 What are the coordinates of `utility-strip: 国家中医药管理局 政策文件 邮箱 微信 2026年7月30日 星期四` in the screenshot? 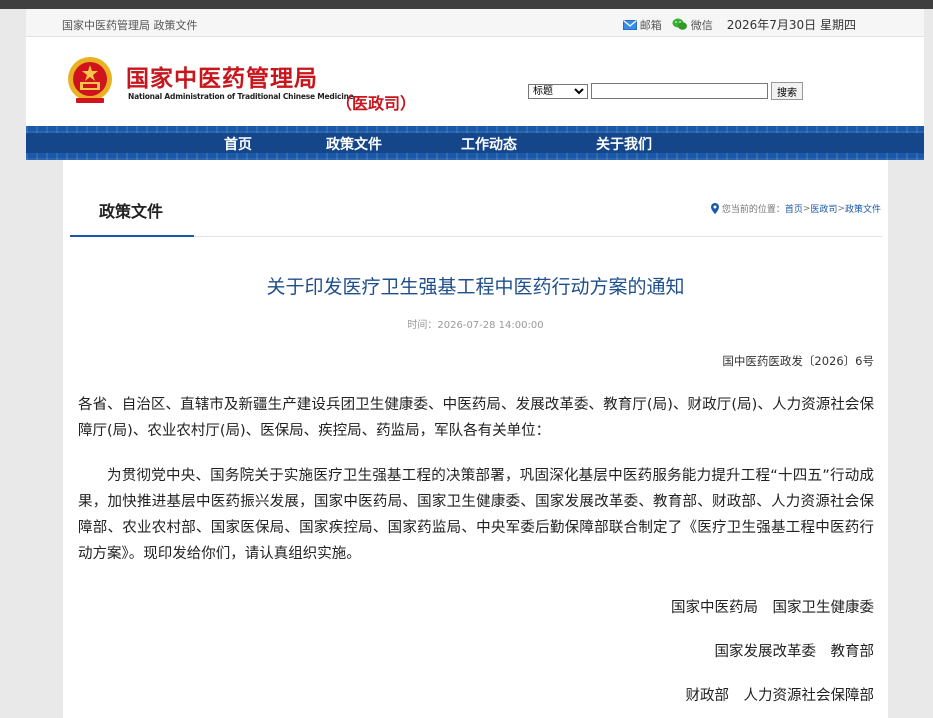 It's located at (475, 23).